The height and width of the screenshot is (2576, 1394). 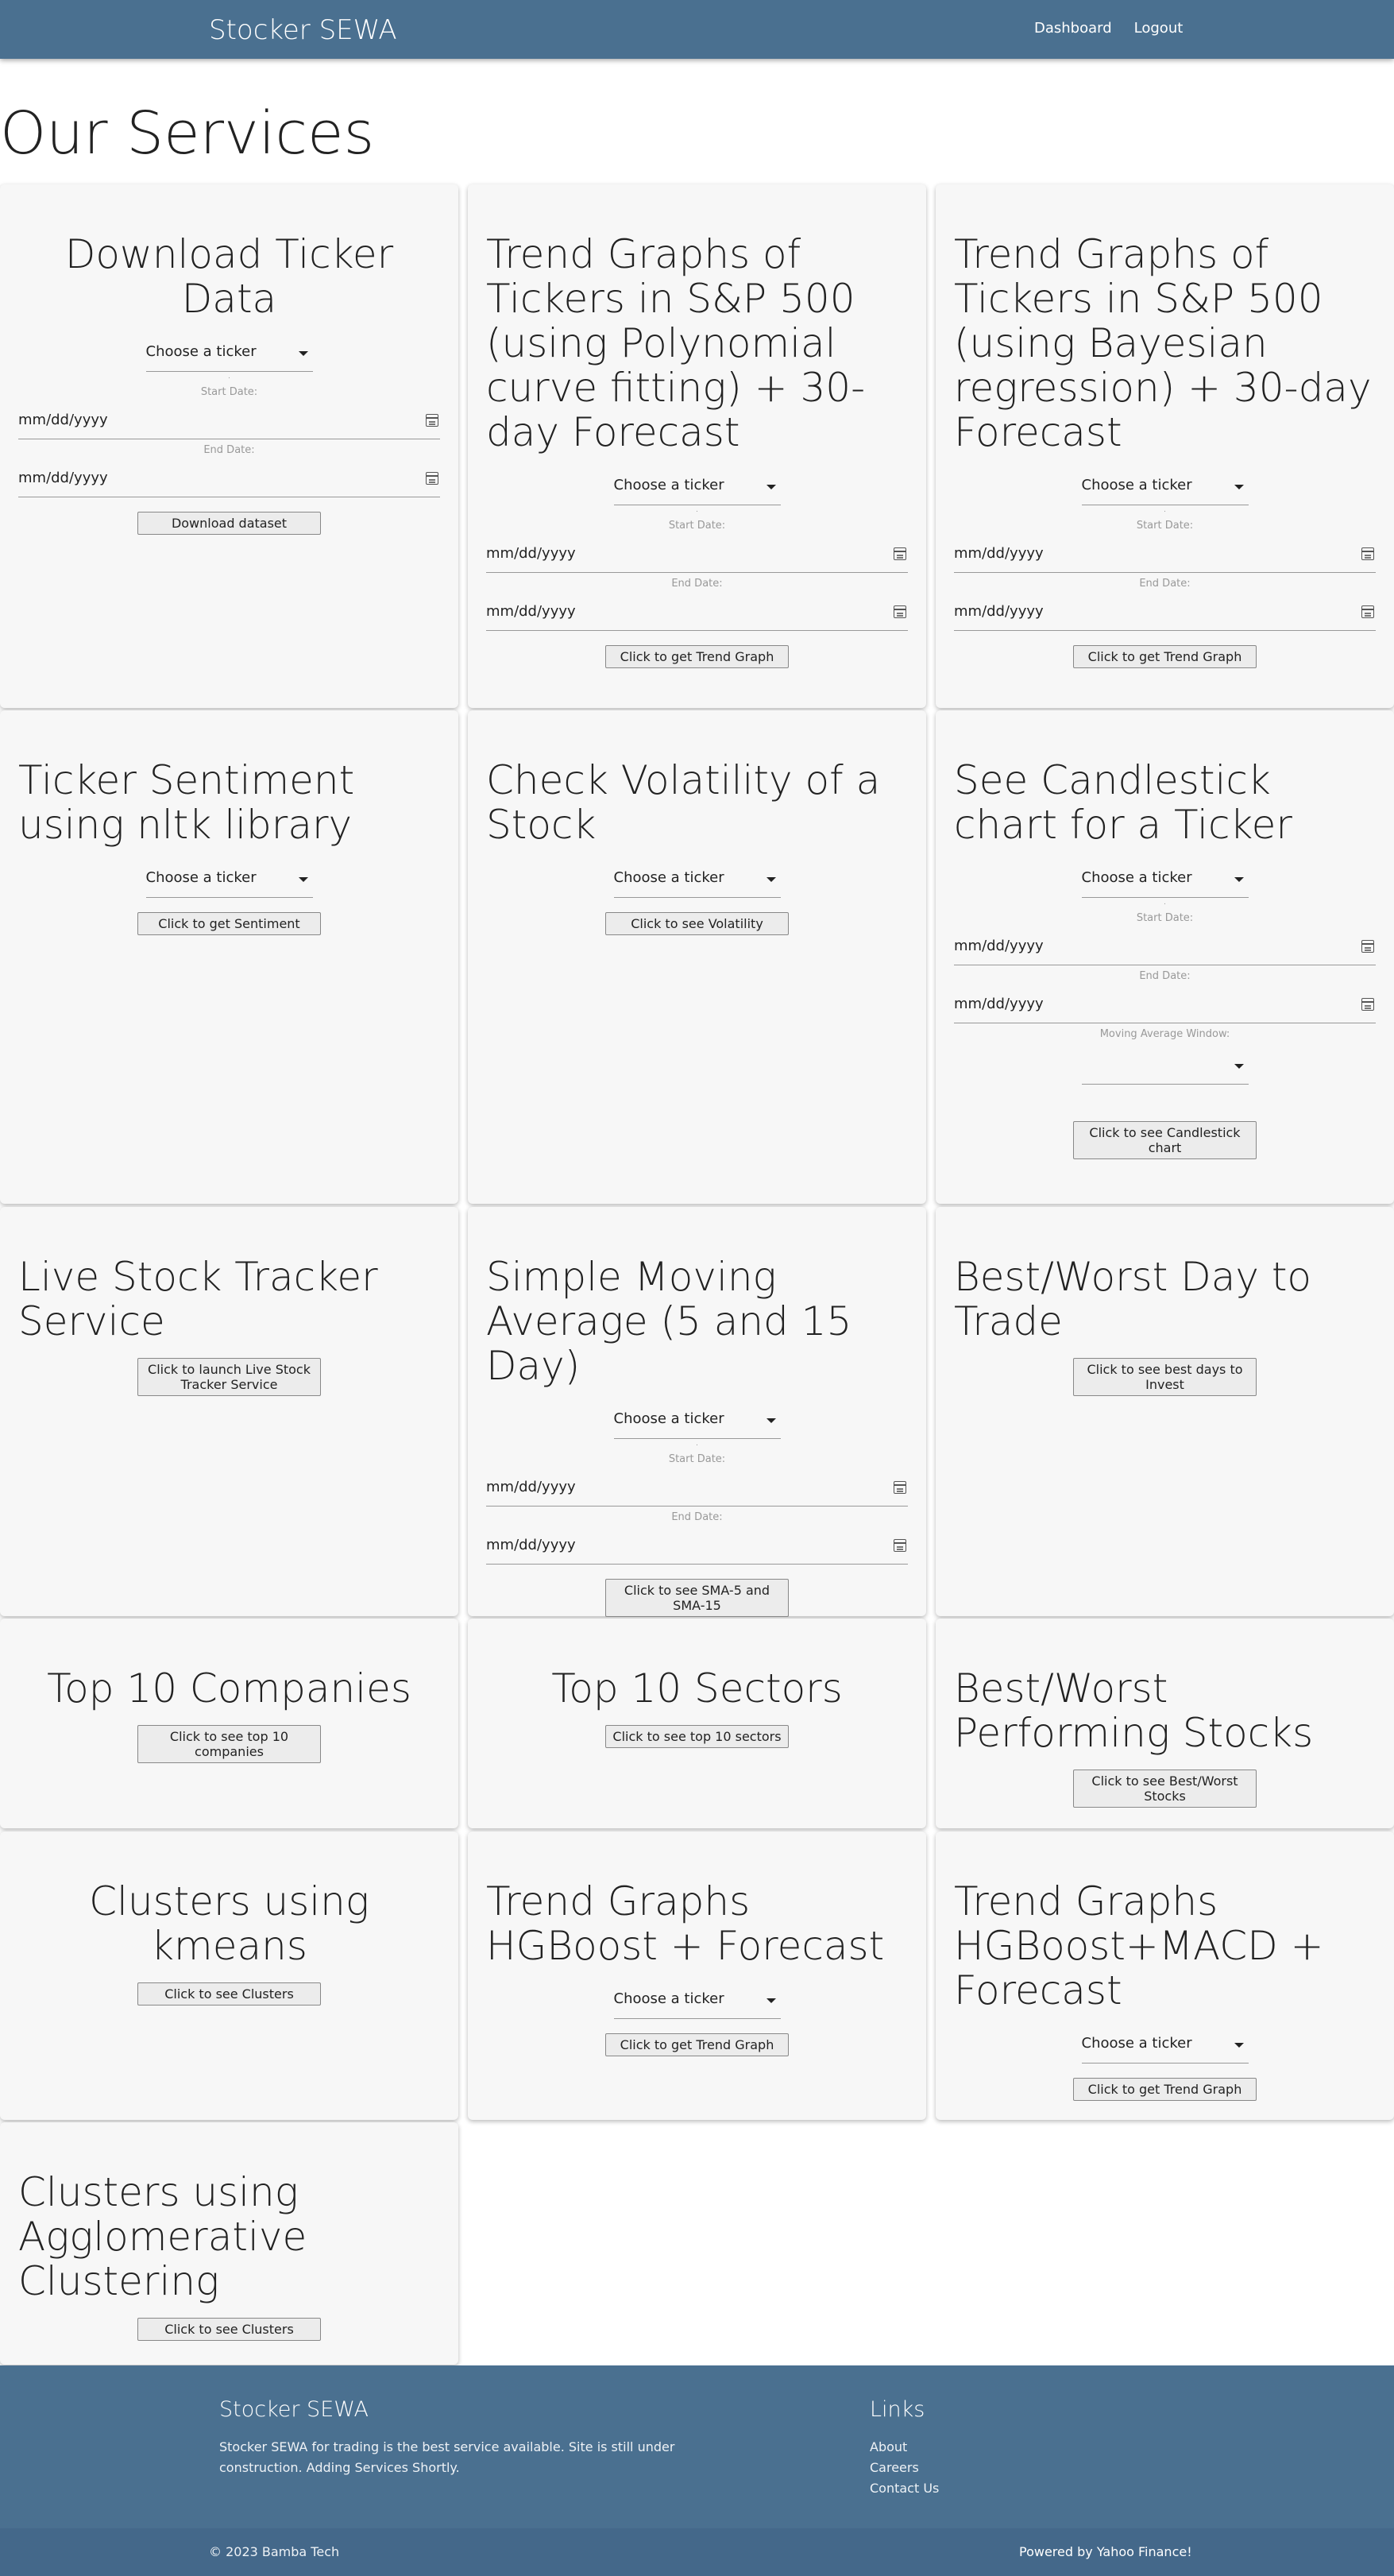 I want to click on see-volatility-button: Click to see Volatility, so click(x=697, y=924).